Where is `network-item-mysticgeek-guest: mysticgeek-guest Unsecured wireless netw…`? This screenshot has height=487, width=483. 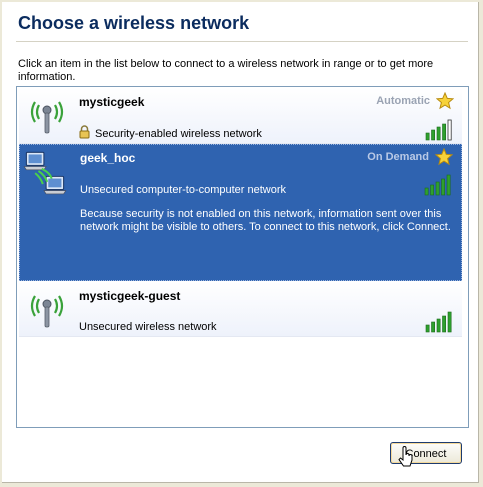 network-item-mysticgeek-guest: mysticgeek-guest Unsecured wireless netw… is located at coordinates (240, 309).